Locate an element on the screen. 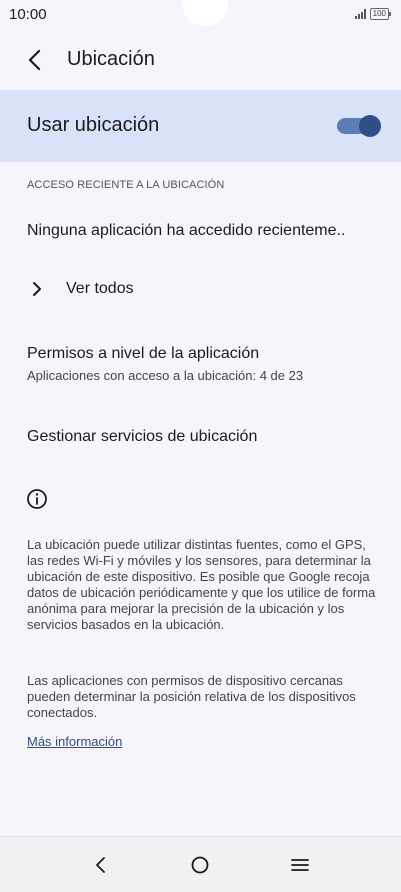  nav-back-button is located at coordinates (100, 865).